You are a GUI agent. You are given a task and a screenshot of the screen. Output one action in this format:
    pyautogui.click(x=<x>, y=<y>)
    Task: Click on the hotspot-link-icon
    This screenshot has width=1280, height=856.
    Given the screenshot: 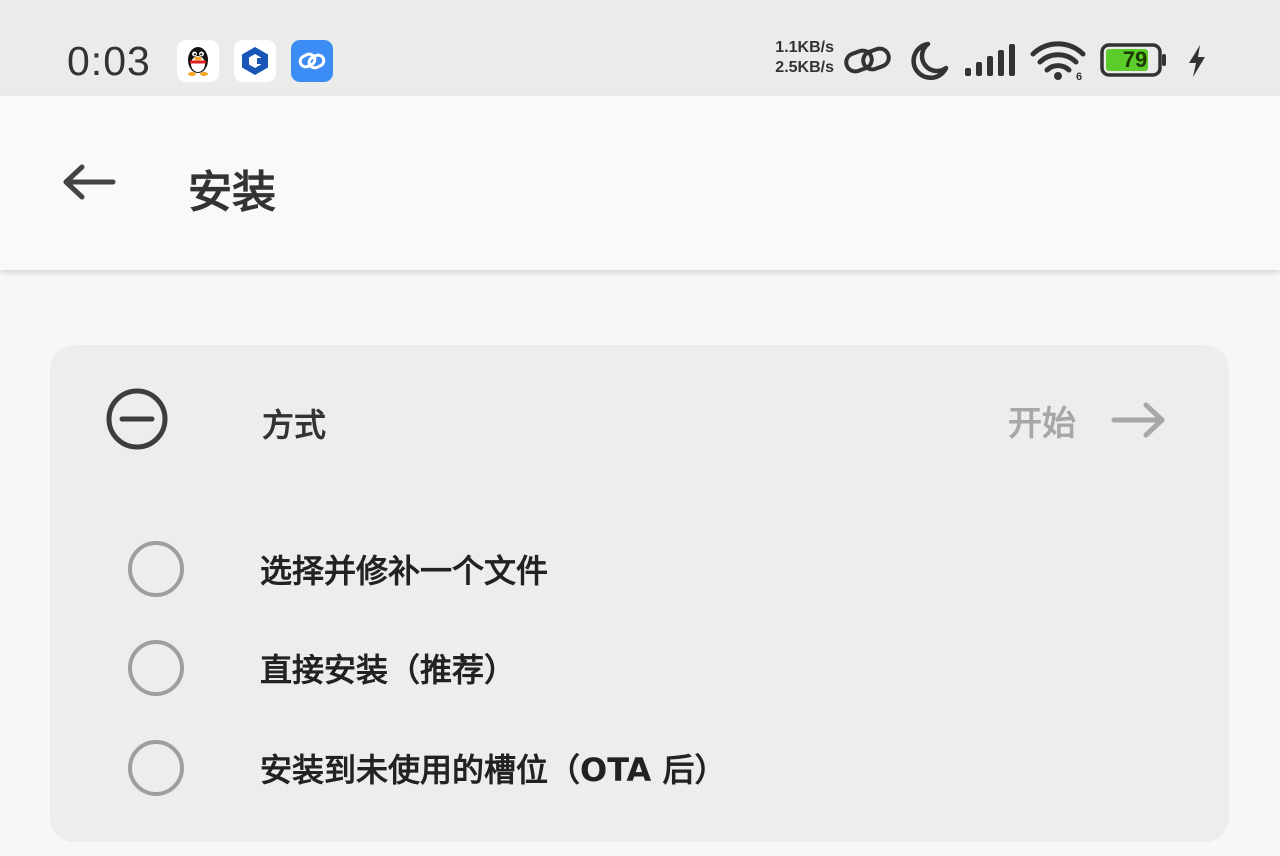 What is the action you would take?
    pyautogui.click(x=867, y=60)
    